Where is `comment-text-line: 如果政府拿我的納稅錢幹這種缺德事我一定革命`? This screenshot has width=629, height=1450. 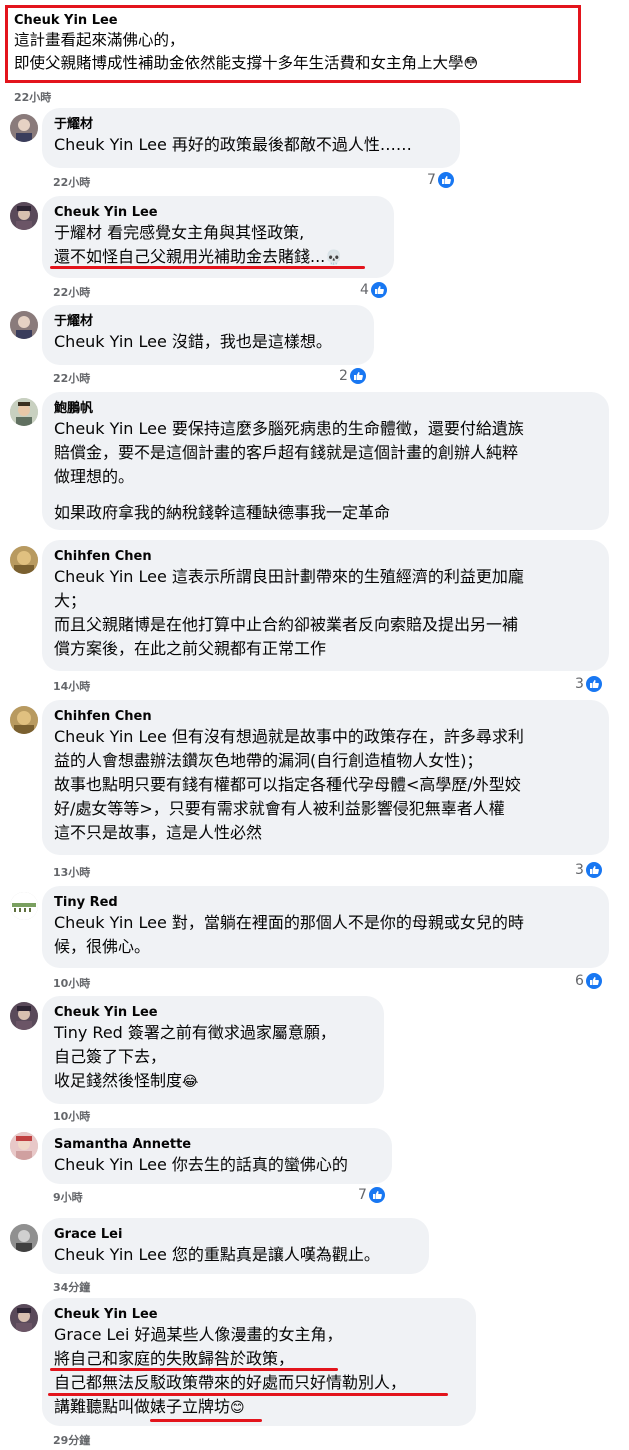
comment-text-line: 如果政府拿我的納稅錢幹這種缺德事我一定革命 is located at coordinates (222, 512).